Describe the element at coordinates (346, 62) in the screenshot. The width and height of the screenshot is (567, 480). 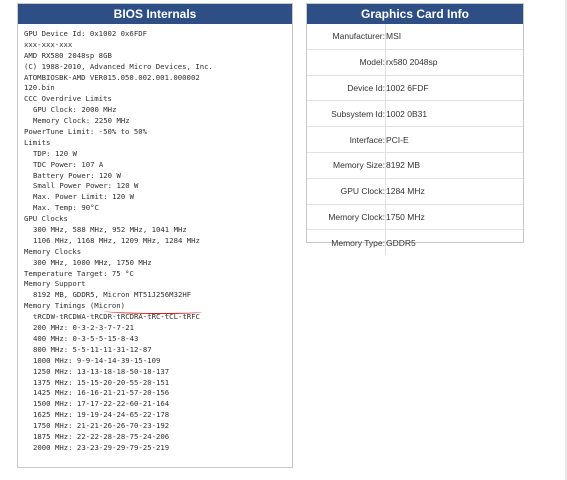
I see `info-label: Model:` at that location.